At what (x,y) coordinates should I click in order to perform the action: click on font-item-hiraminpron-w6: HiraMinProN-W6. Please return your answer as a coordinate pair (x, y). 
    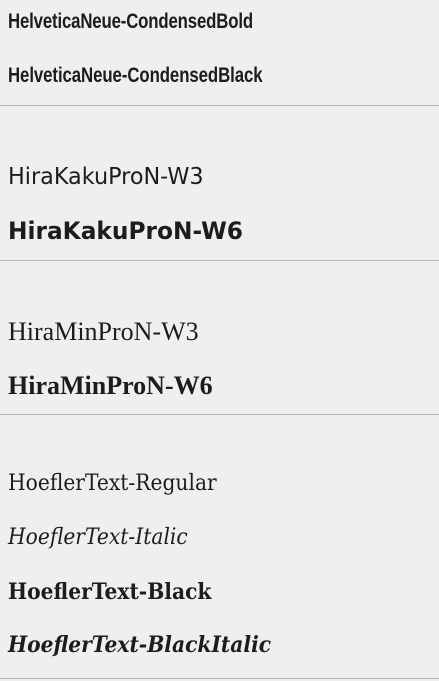
    Looking at the image, I should click on (223, 386).